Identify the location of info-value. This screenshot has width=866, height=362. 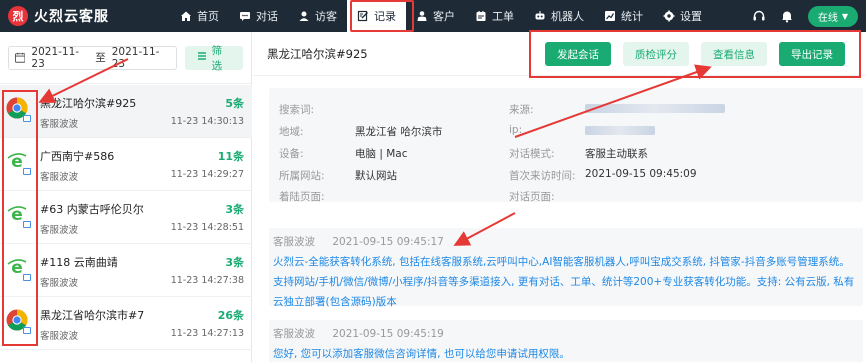
(620, 130).